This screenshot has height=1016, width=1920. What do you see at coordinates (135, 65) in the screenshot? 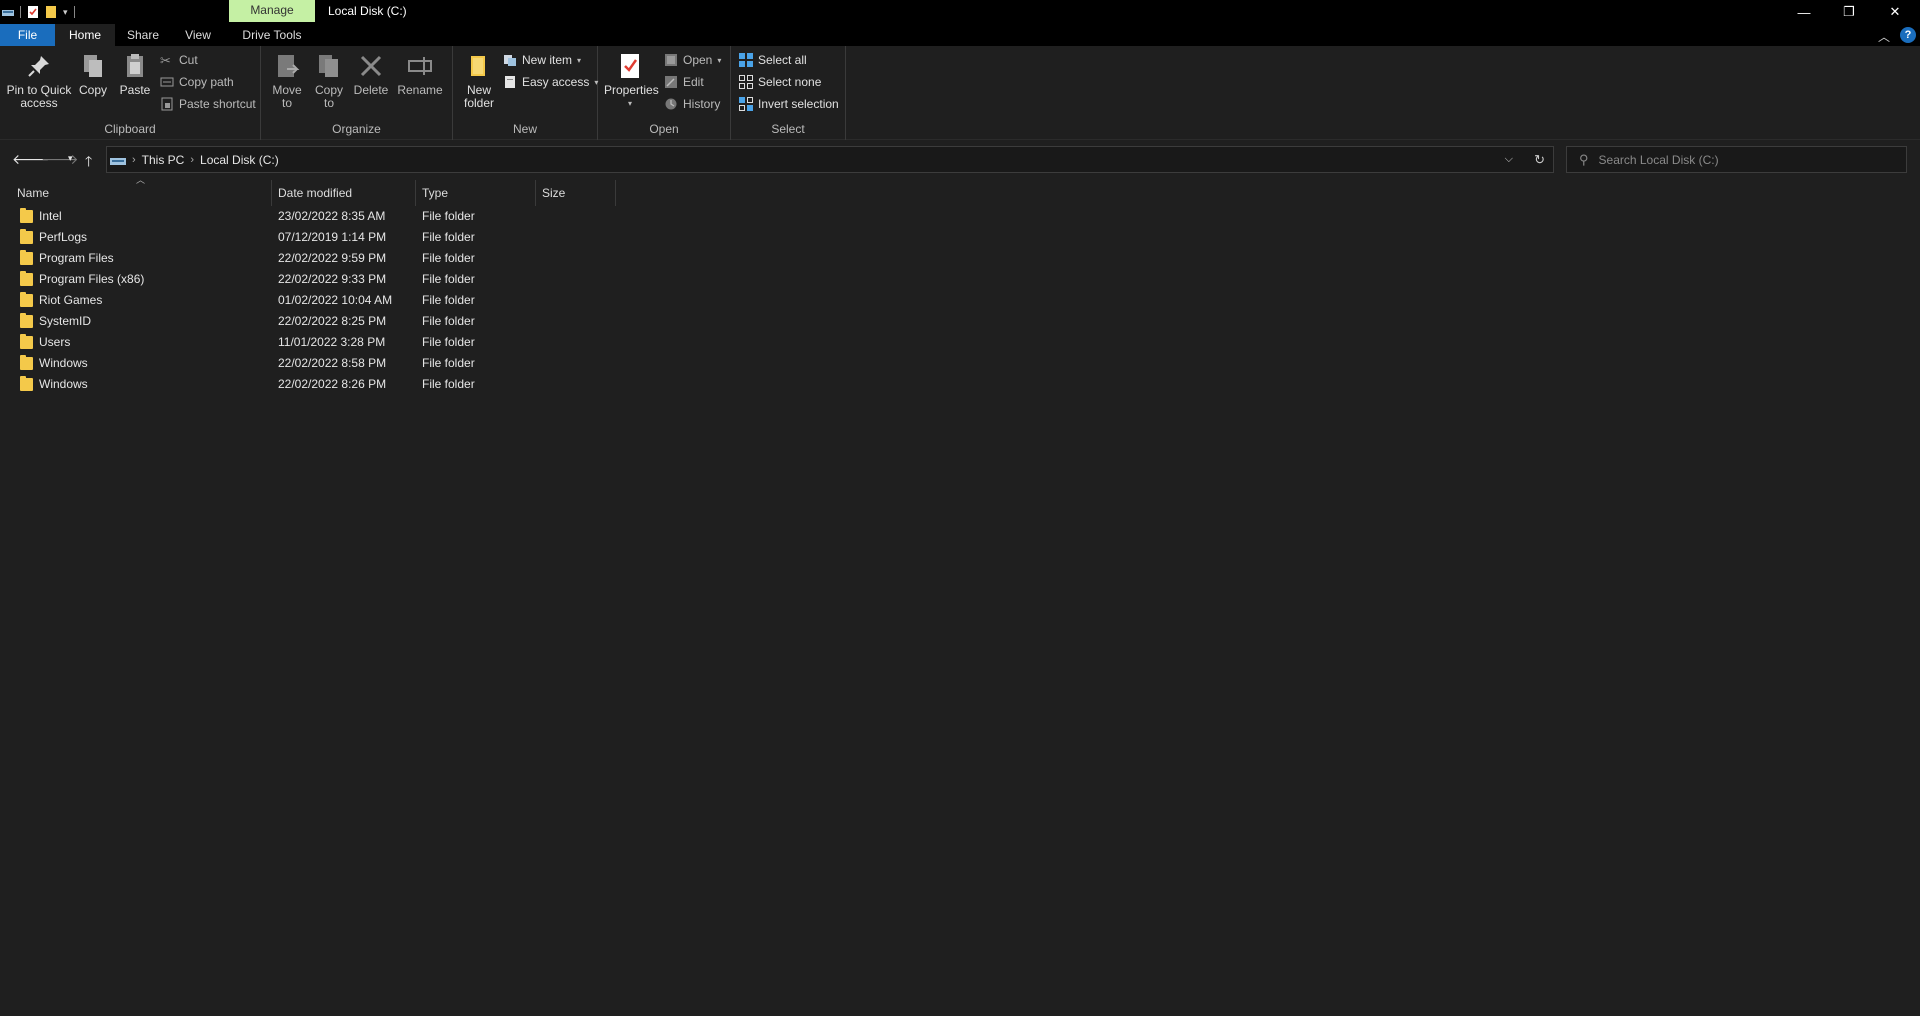
I see `paste-icon` at bounding box center [135, 65].